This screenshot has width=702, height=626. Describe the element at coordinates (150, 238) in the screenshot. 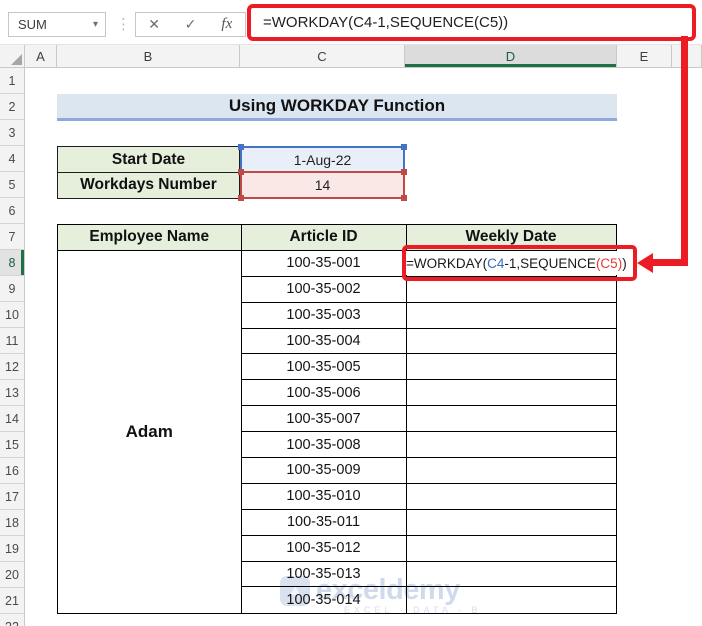

I see `table-header-employee-name: Employee Name` at that location.